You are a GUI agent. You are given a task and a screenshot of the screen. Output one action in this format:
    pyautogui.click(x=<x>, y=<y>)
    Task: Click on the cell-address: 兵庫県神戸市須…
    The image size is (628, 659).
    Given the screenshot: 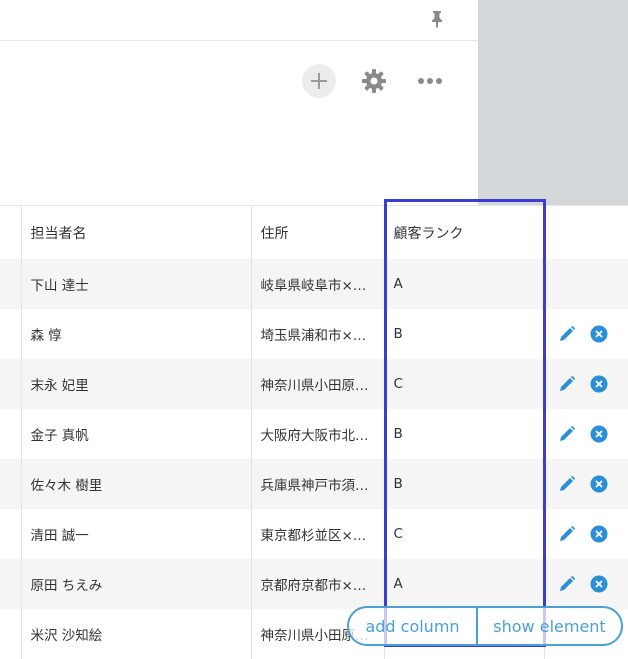 What is the action you would take?
    pyautogui.click(x=317, y=484)
    